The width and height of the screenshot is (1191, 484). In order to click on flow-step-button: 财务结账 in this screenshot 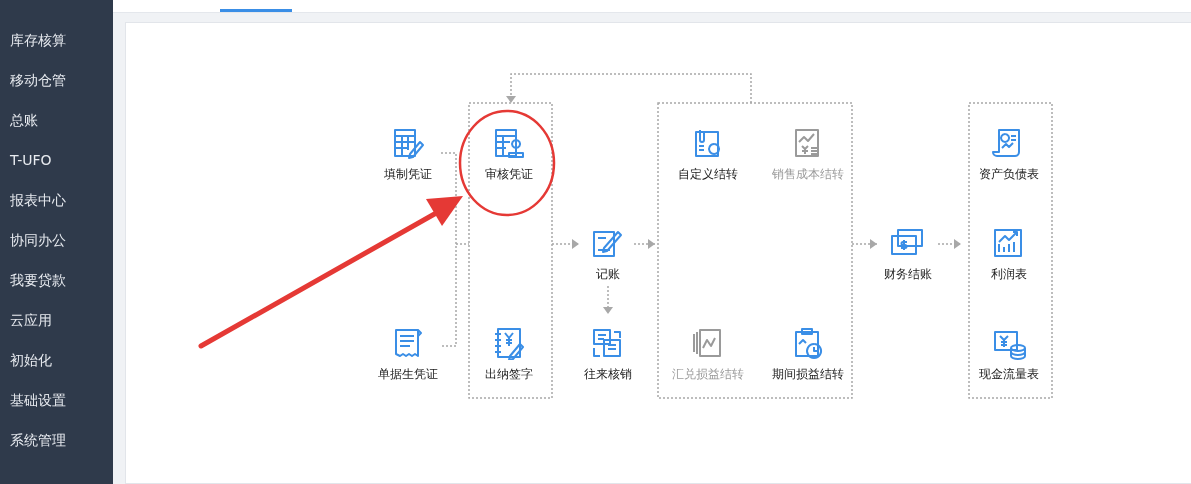, I will do `click(908, 254)`.